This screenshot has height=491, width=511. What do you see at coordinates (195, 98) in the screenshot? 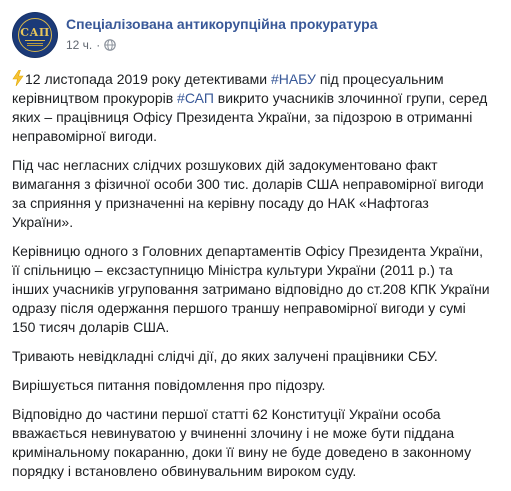
I see `hashtag-sap: #САП` at bounding box center [195, 98].